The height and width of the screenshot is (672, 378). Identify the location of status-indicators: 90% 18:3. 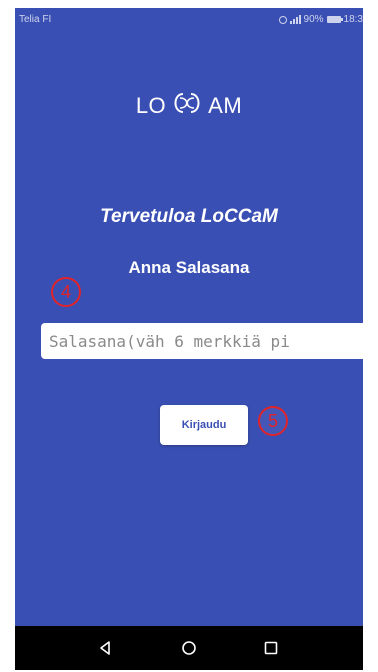
(320, 19).